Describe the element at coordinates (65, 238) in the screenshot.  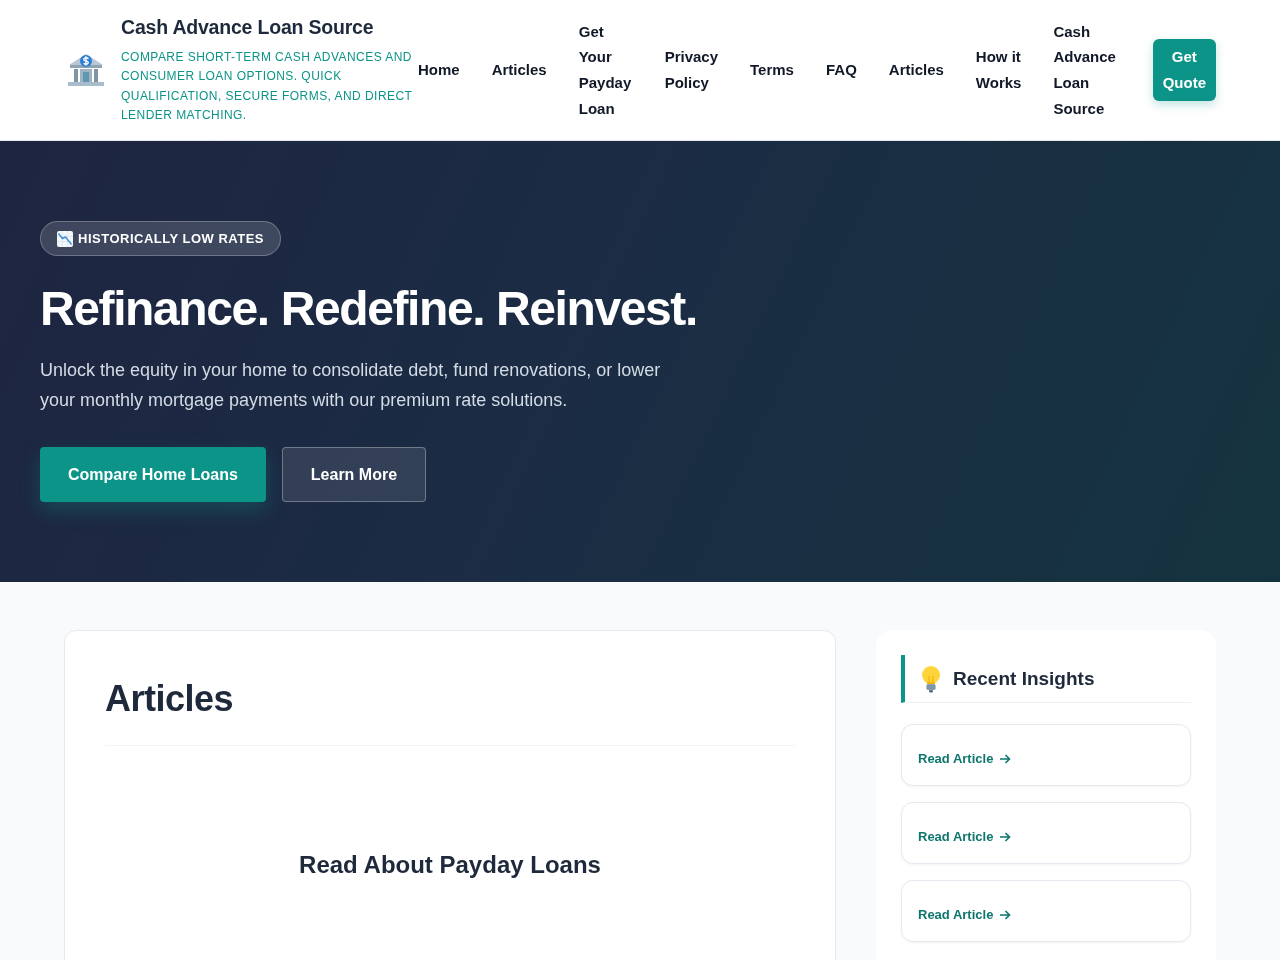
I see `chart-down-icon` at that location.